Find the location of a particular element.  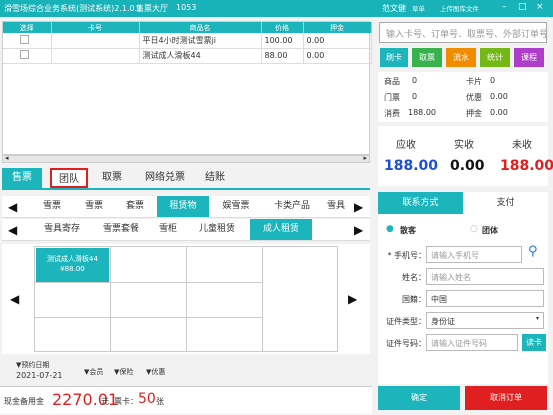

consume-label: 消费 is located at coordinates (392, 113).